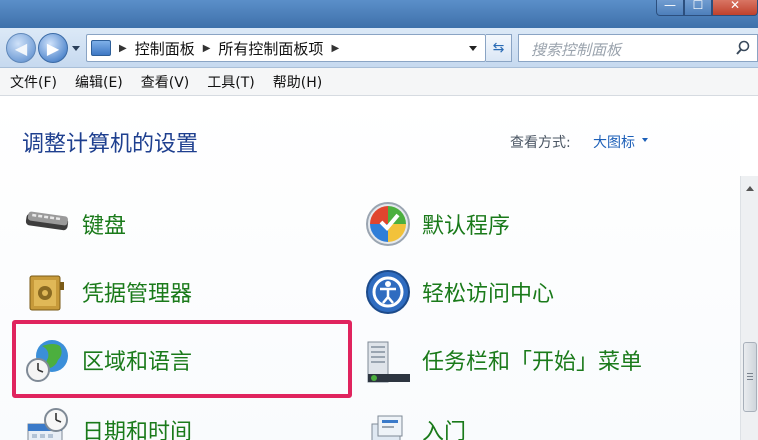 The image size is (758, 440). What do you see at coordinates (182, 359) in the screenshot?
I see `highlight-box` at bounding box center [182, 359].